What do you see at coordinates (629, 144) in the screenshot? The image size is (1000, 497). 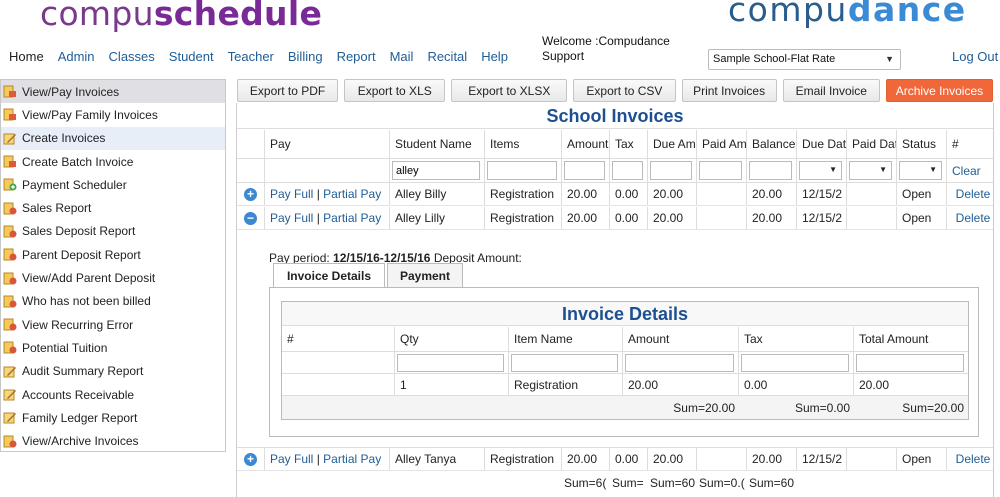 I see `header-tax: Tax` at bounding box center [629, 144].